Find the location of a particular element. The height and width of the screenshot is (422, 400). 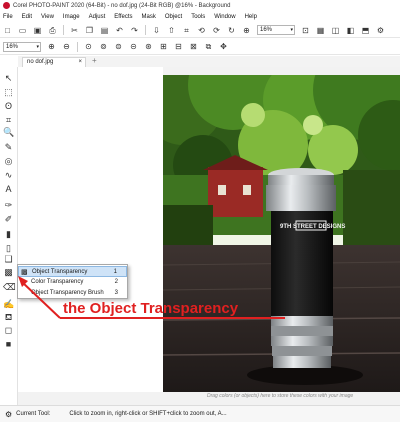

gear-icon: ⚙ is located at coordinates (8, 414).